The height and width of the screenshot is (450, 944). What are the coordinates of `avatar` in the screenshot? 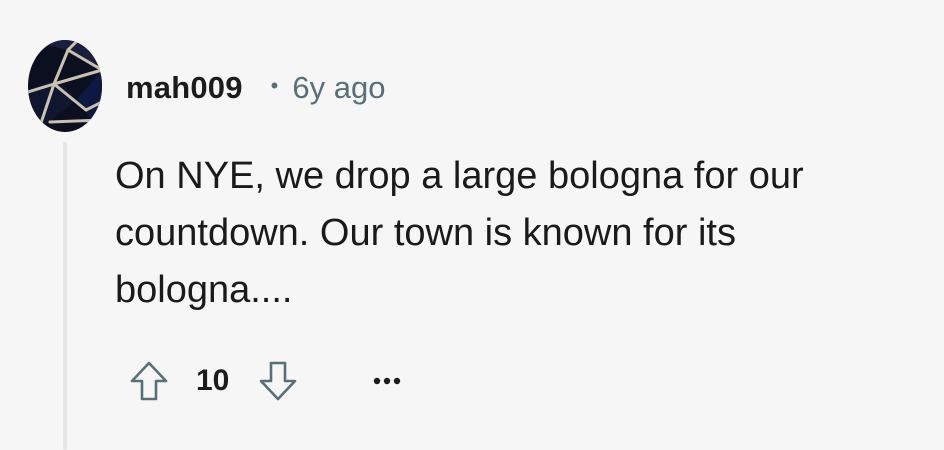 It's located at (65, 86).